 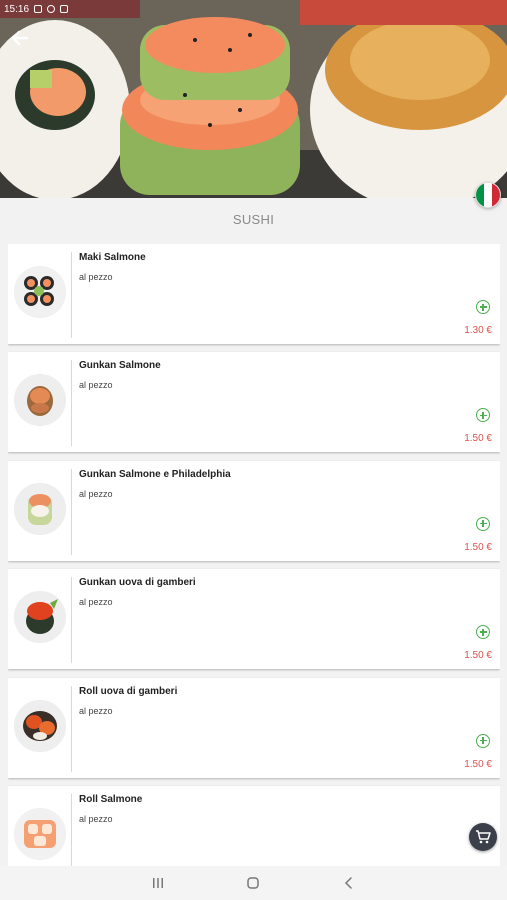 What do you see at coordinates (253, 9) in the screenshot?
I see `status-bar: 15:16` at bounding box center [253, 9].